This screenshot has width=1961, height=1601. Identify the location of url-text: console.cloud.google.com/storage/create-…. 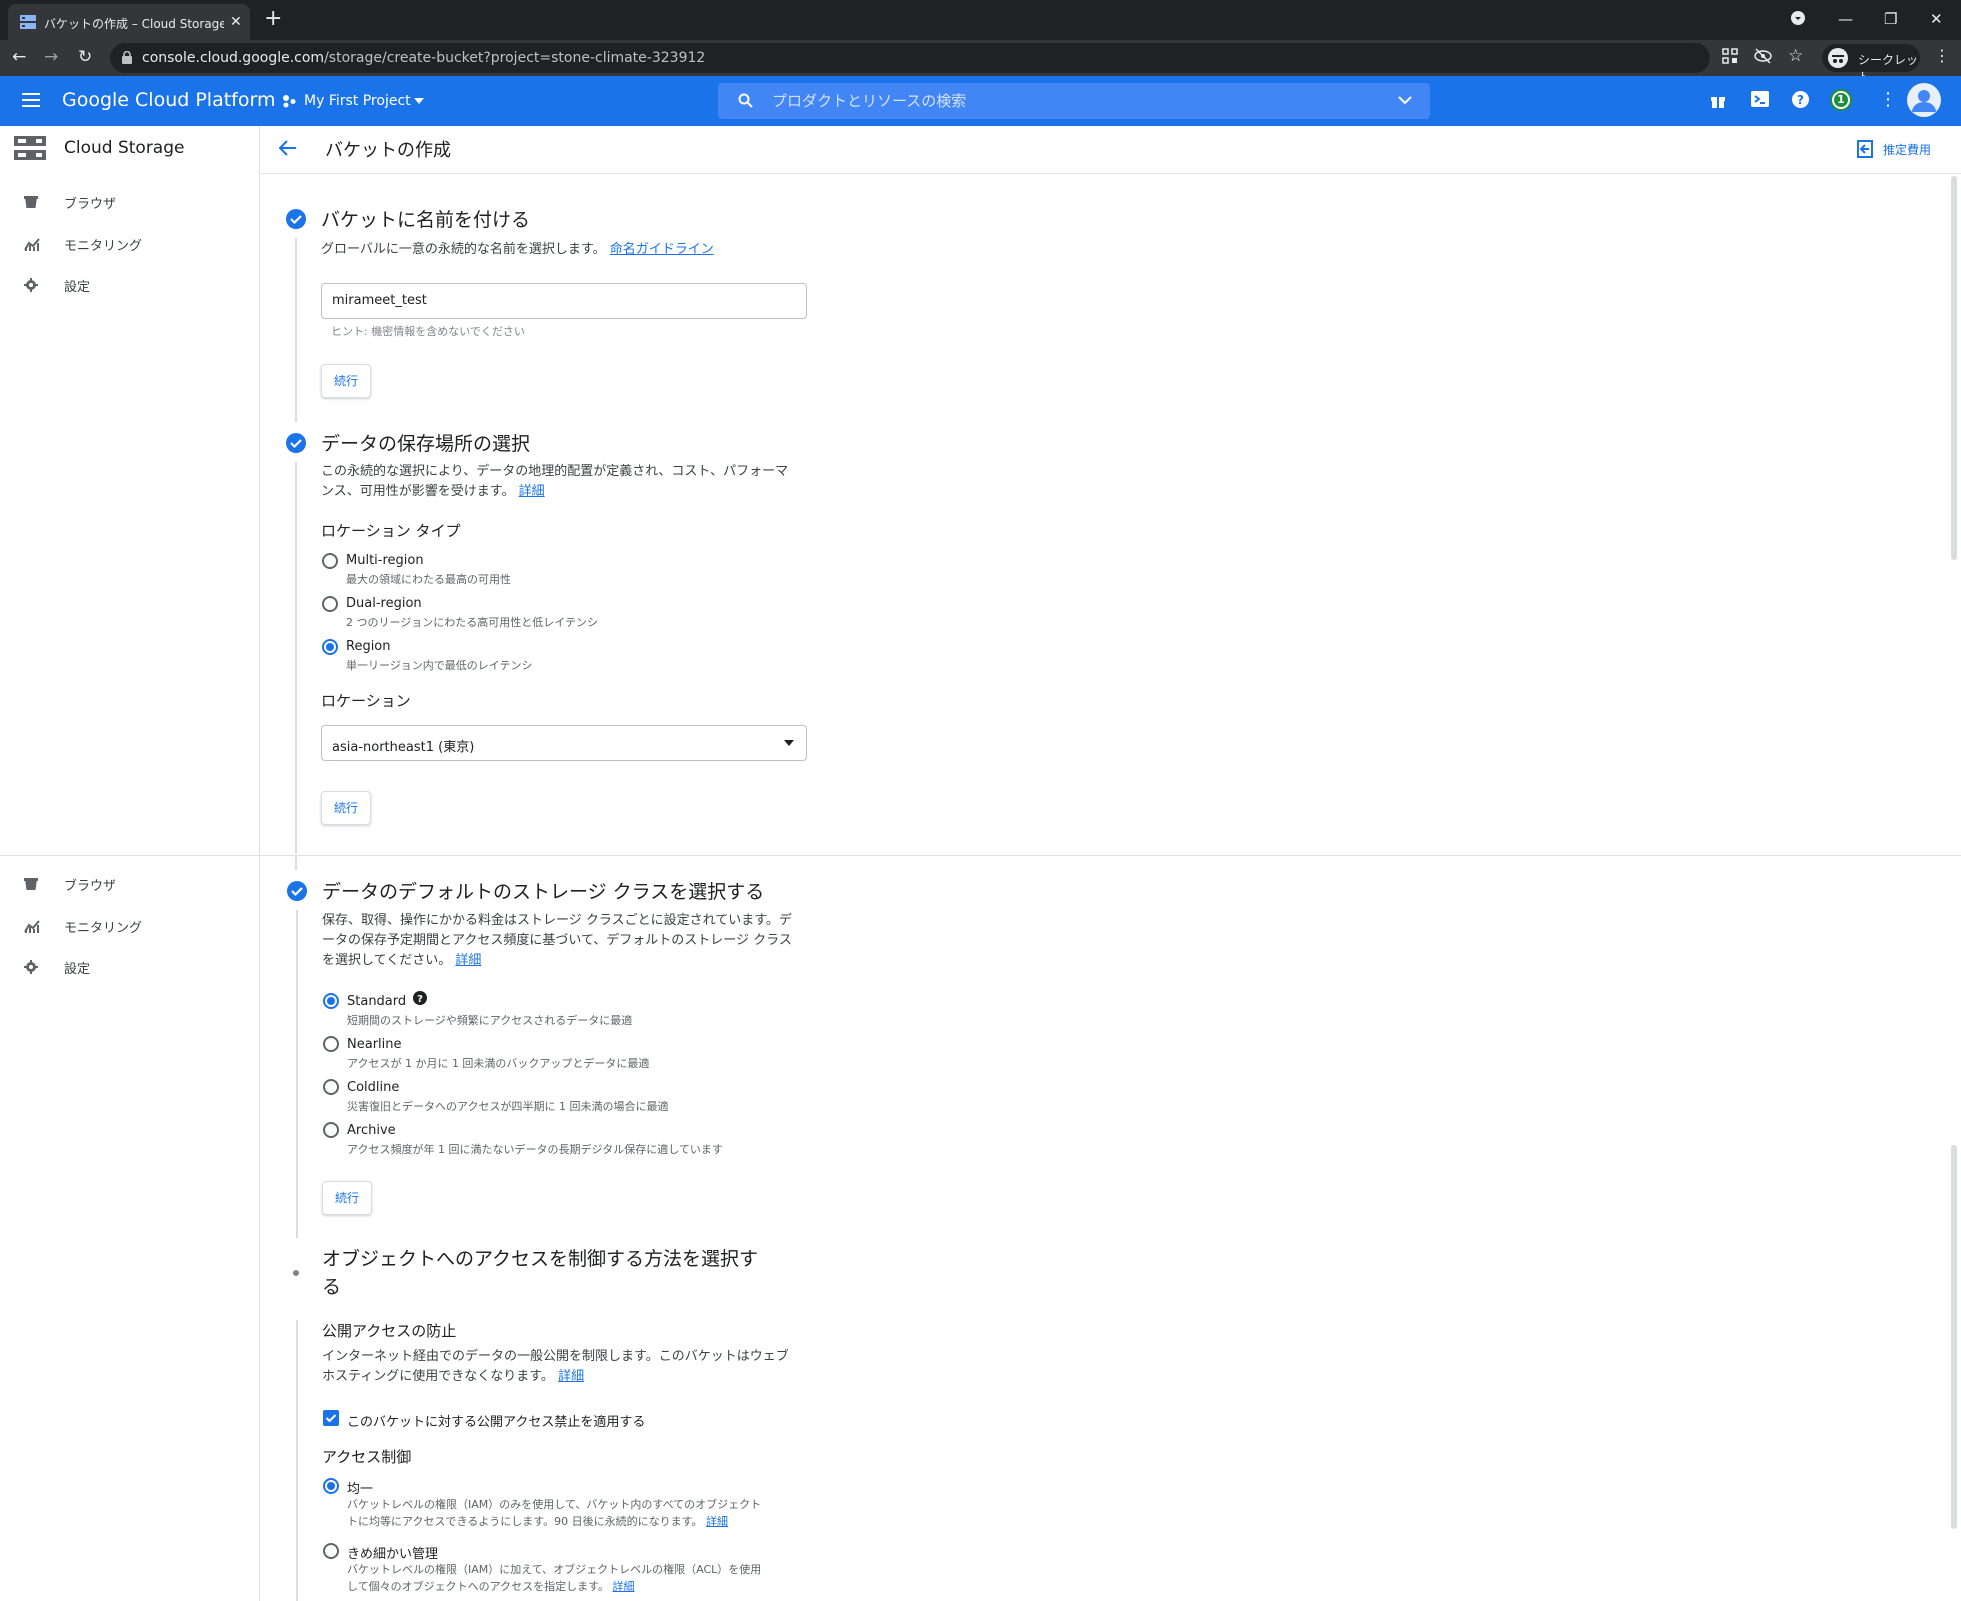
(424, 58).